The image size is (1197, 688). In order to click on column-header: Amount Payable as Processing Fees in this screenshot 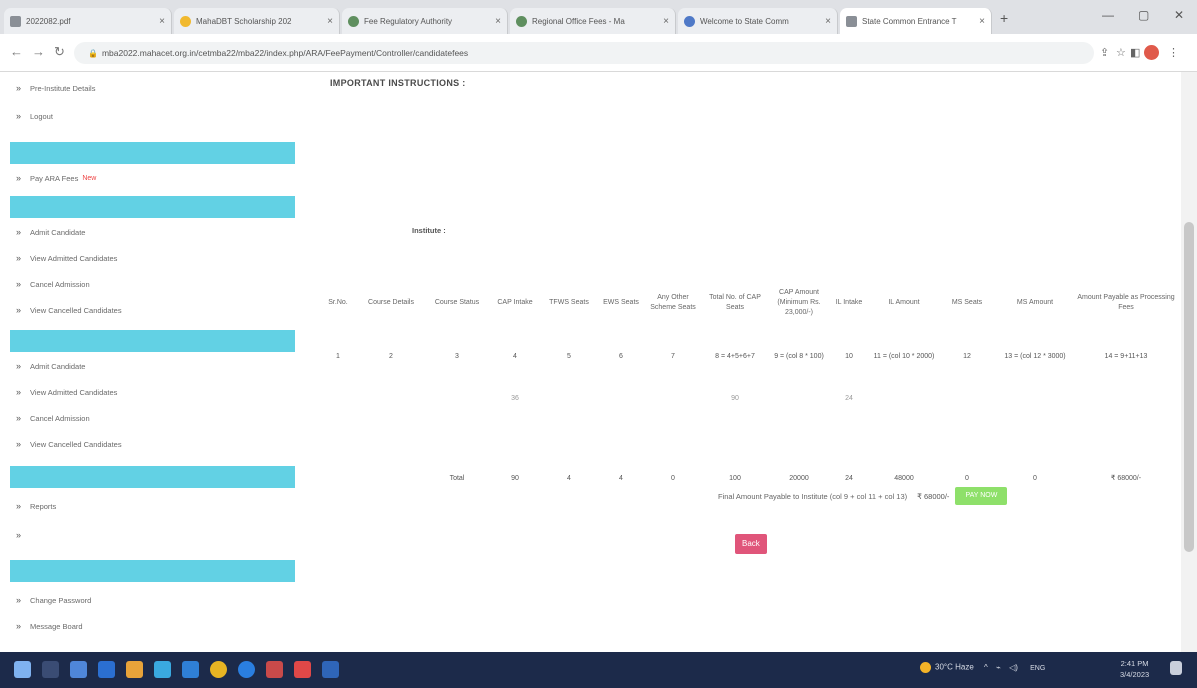, I will do `click(1126, 302)`.